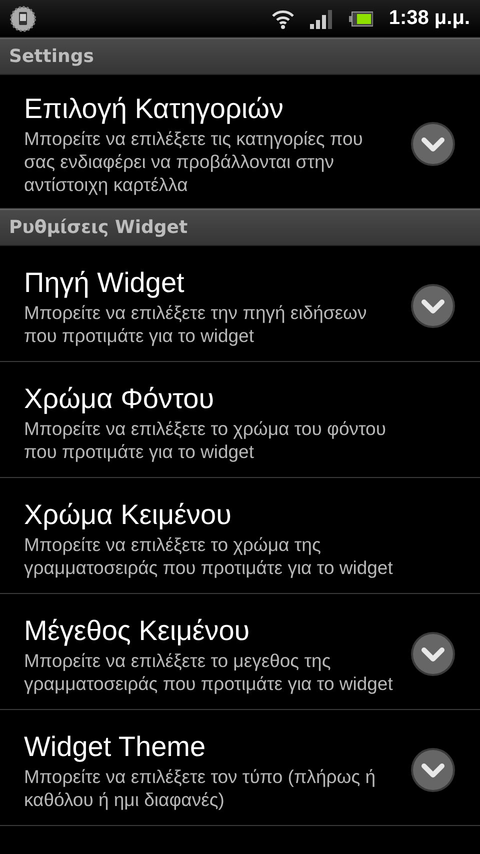  I want to click on item-summary: Μπορείτε να επιλέξετε την πηγή ειδήσεων που προτιμάτε για το widget, so click(196, 323).